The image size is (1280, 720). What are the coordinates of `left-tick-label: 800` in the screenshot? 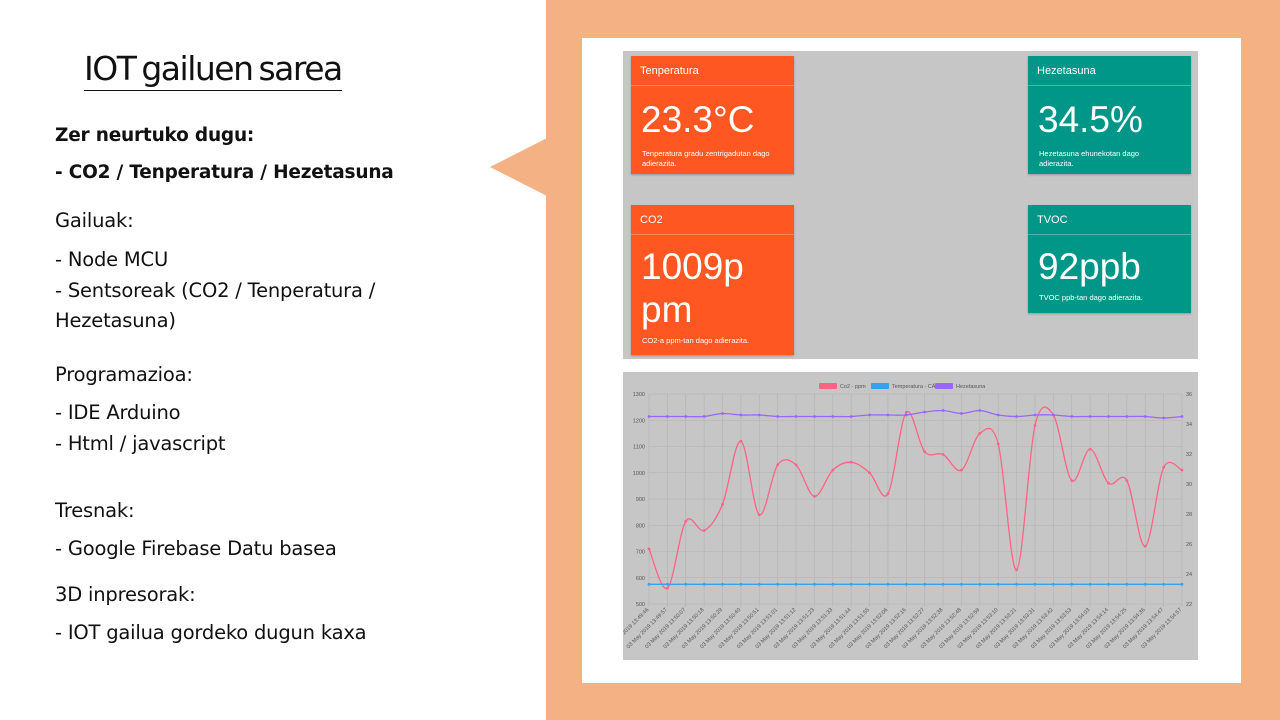 It's located at (640, 526).